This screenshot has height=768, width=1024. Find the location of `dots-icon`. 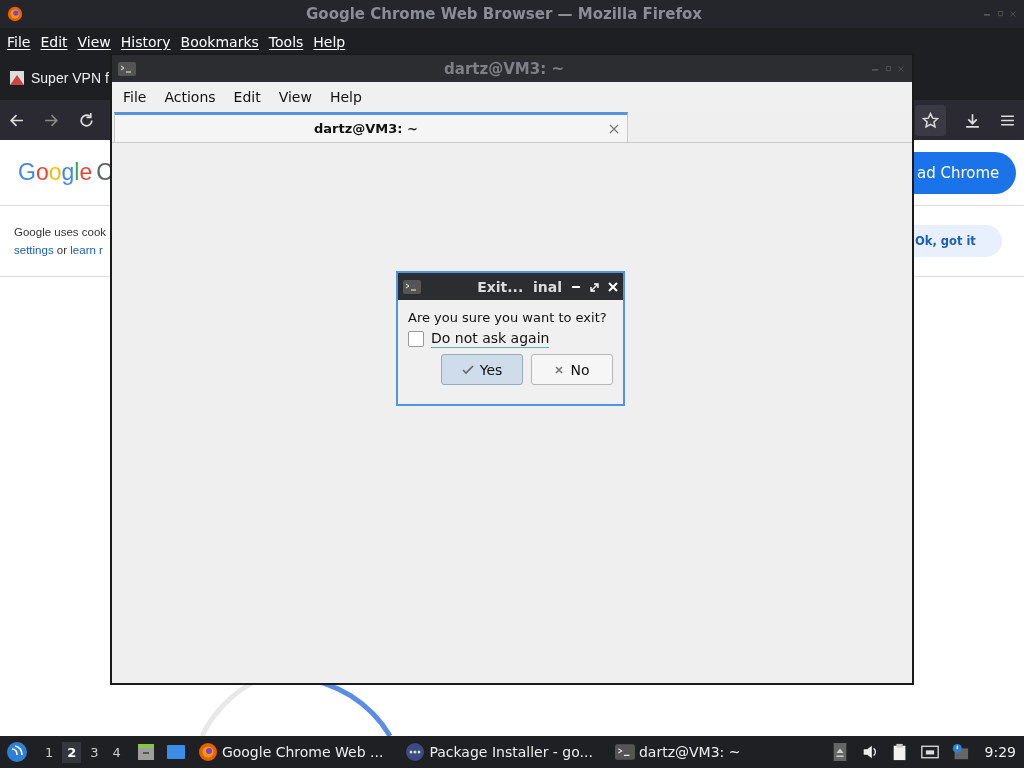

dots-icon is located at coordinates (415, 752).